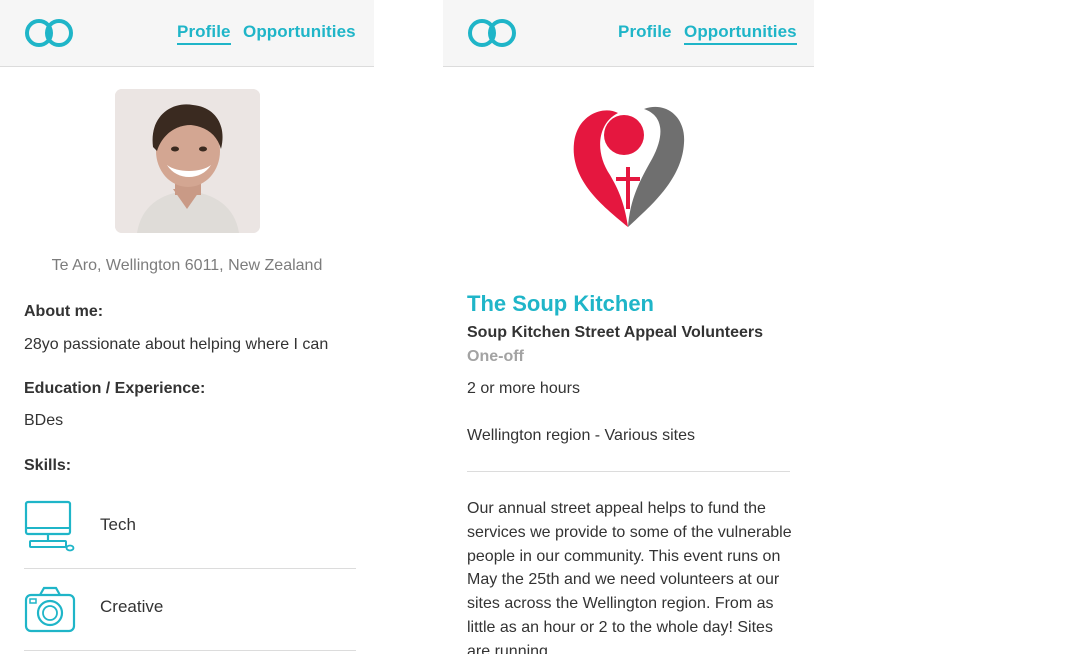 The image size is (1069, 654). I want to click on education-label: Education / Experience:, so click(115, 388).